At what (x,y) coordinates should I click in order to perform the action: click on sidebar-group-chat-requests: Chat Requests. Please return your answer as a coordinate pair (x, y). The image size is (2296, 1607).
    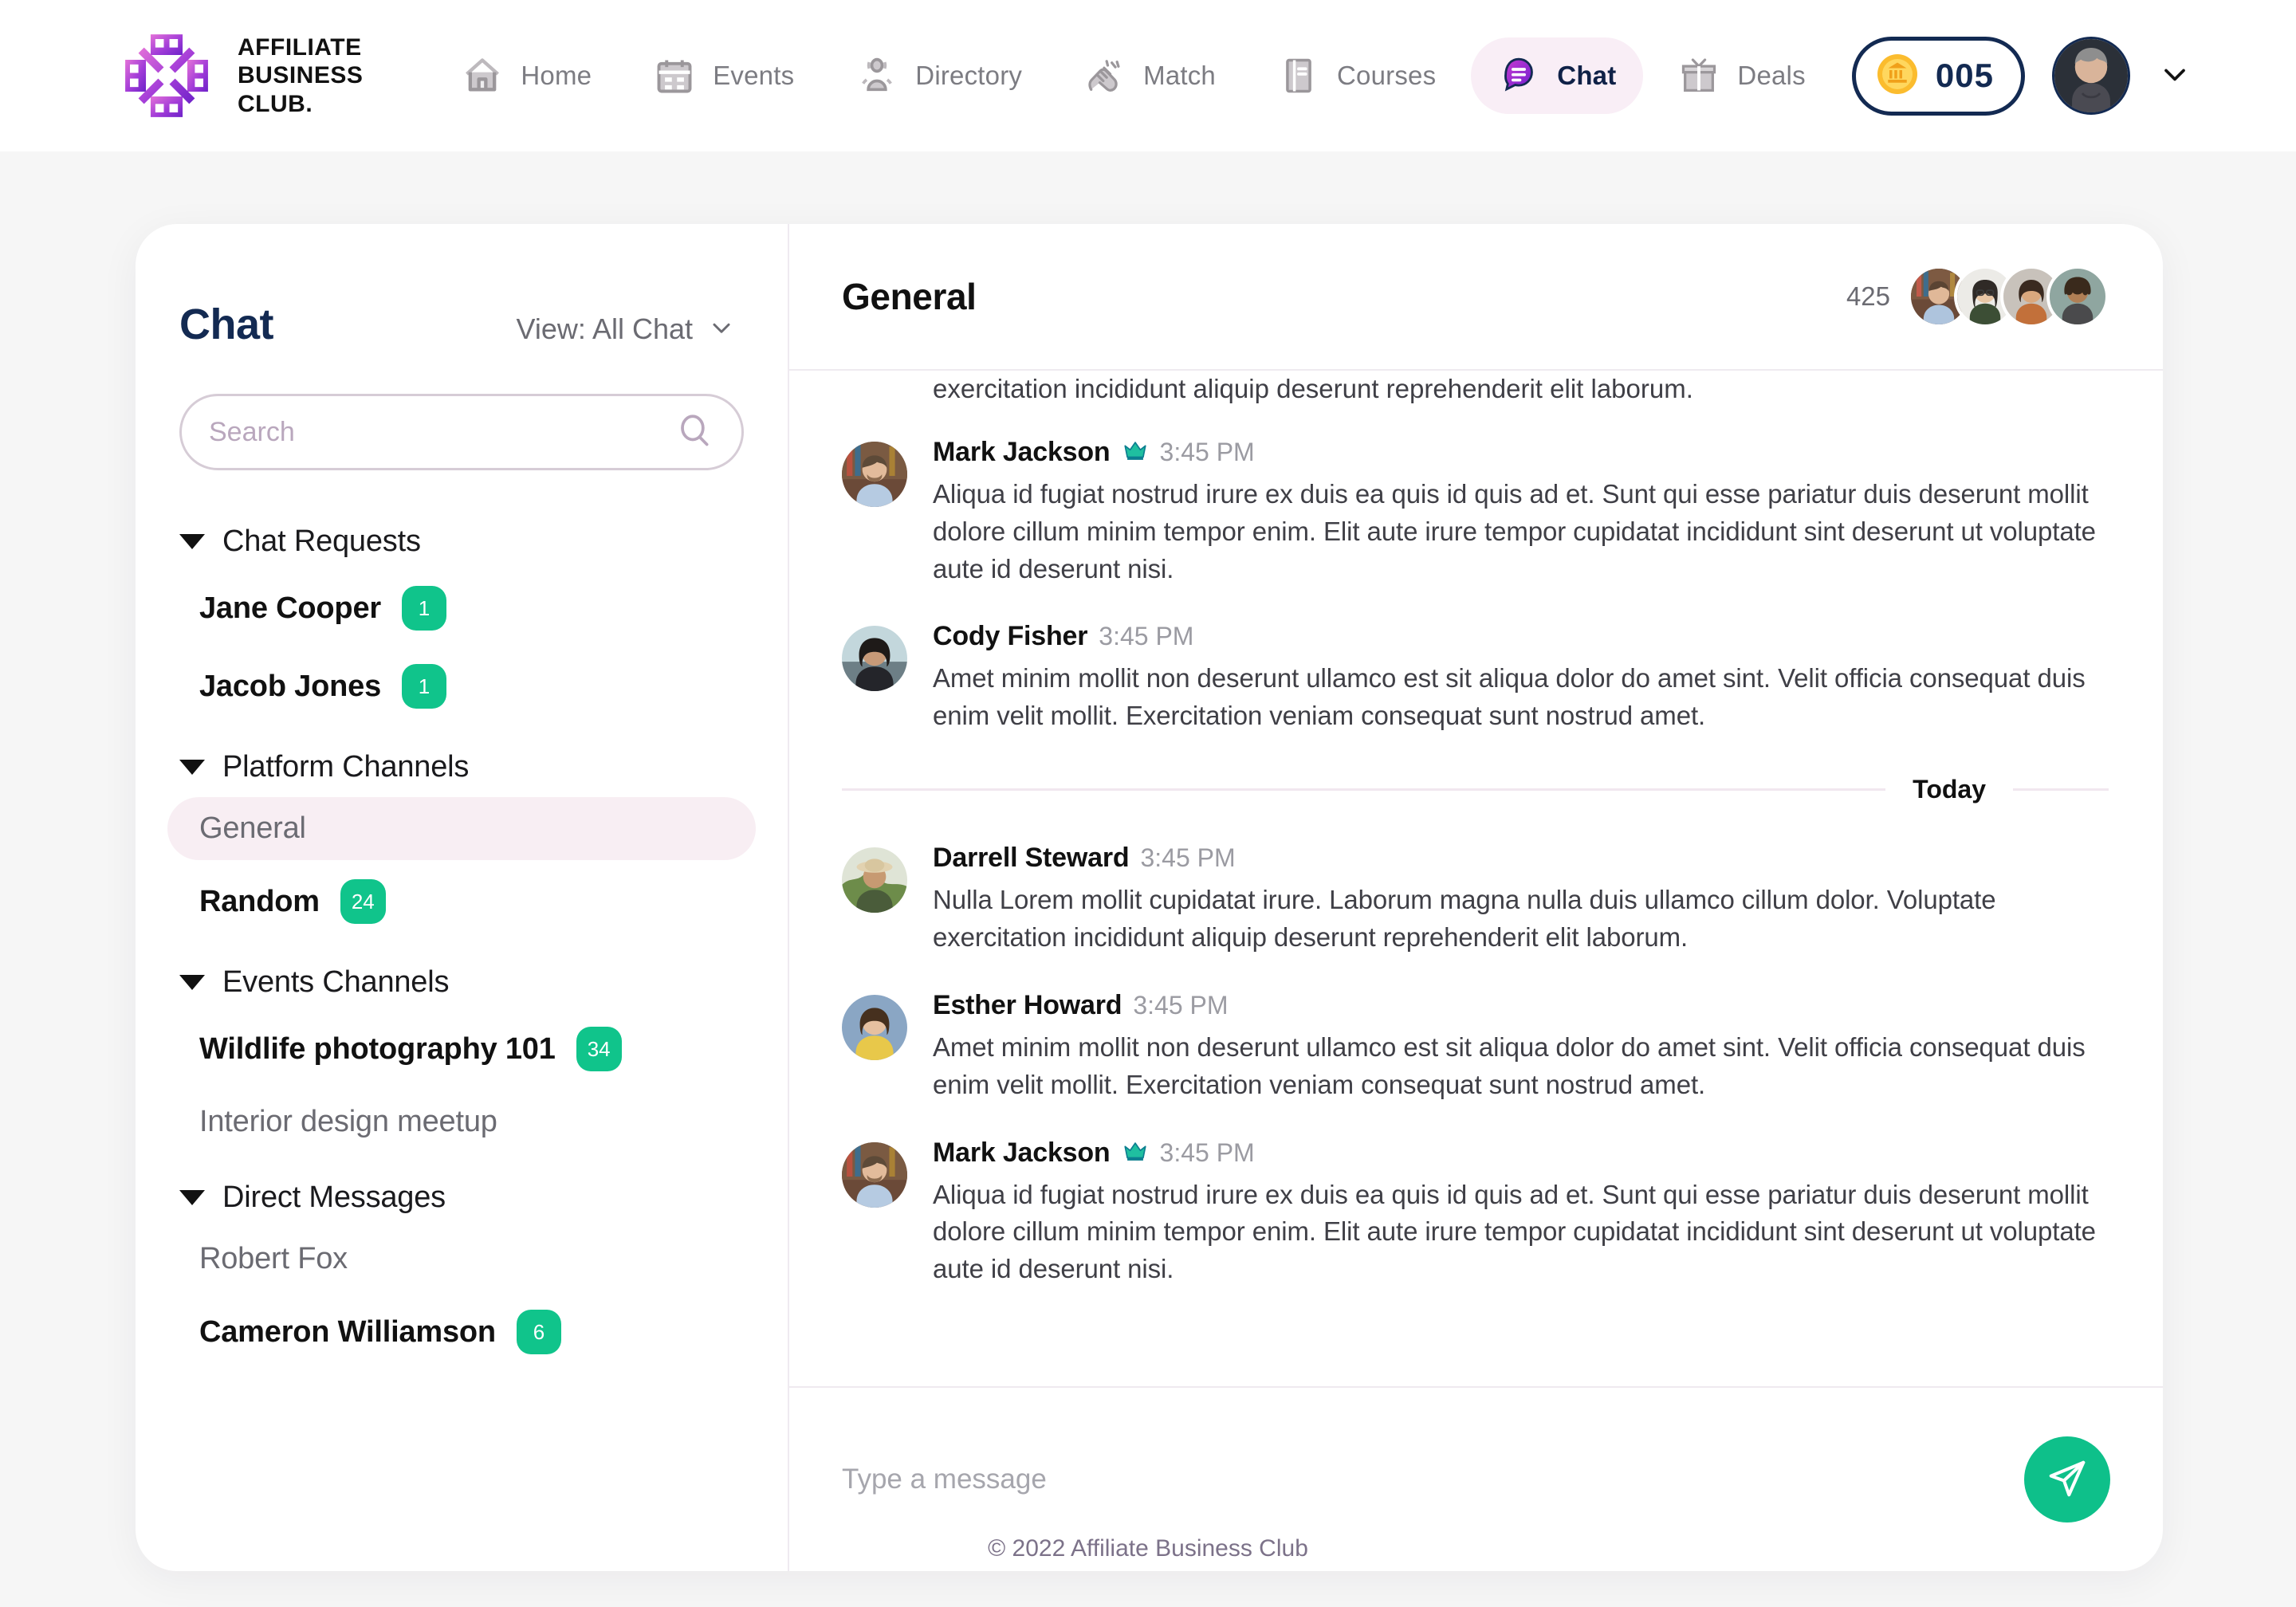
    Looking at the image, I should click on (462, 534).